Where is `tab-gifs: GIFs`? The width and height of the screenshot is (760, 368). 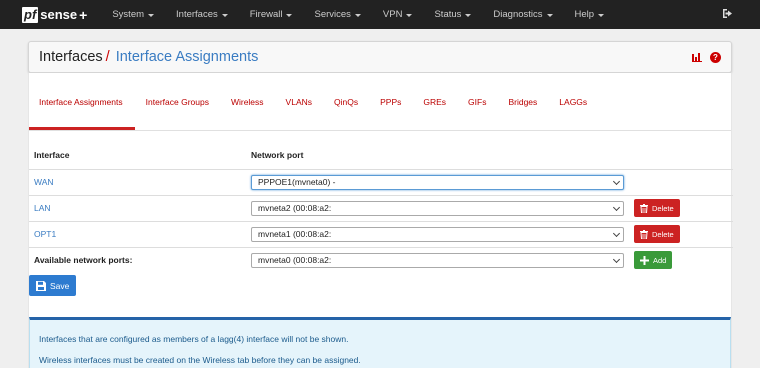
tab-gifs: GIFs is located at coordinates (477, 113).